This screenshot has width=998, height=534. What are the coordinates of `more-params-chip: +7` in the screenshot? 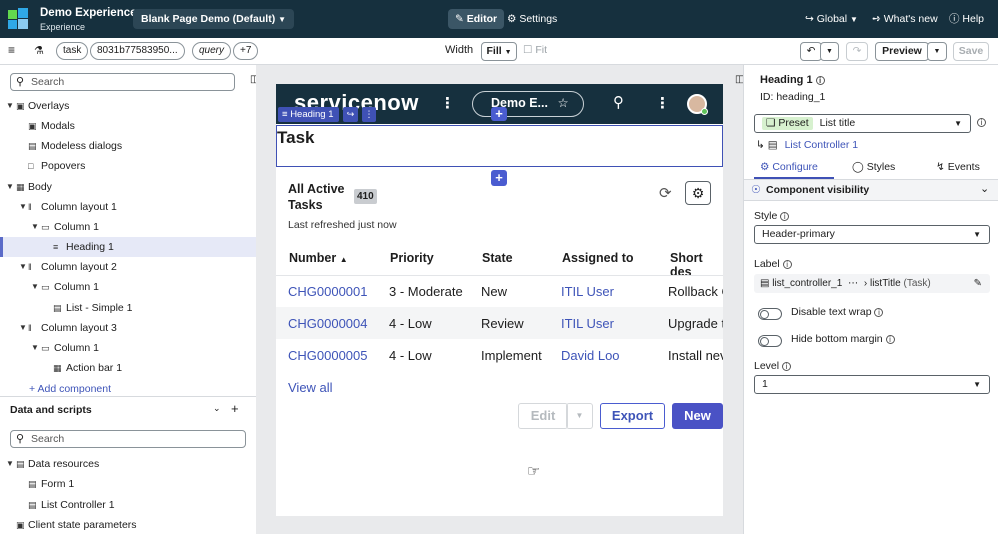 It's located at (246, 51).